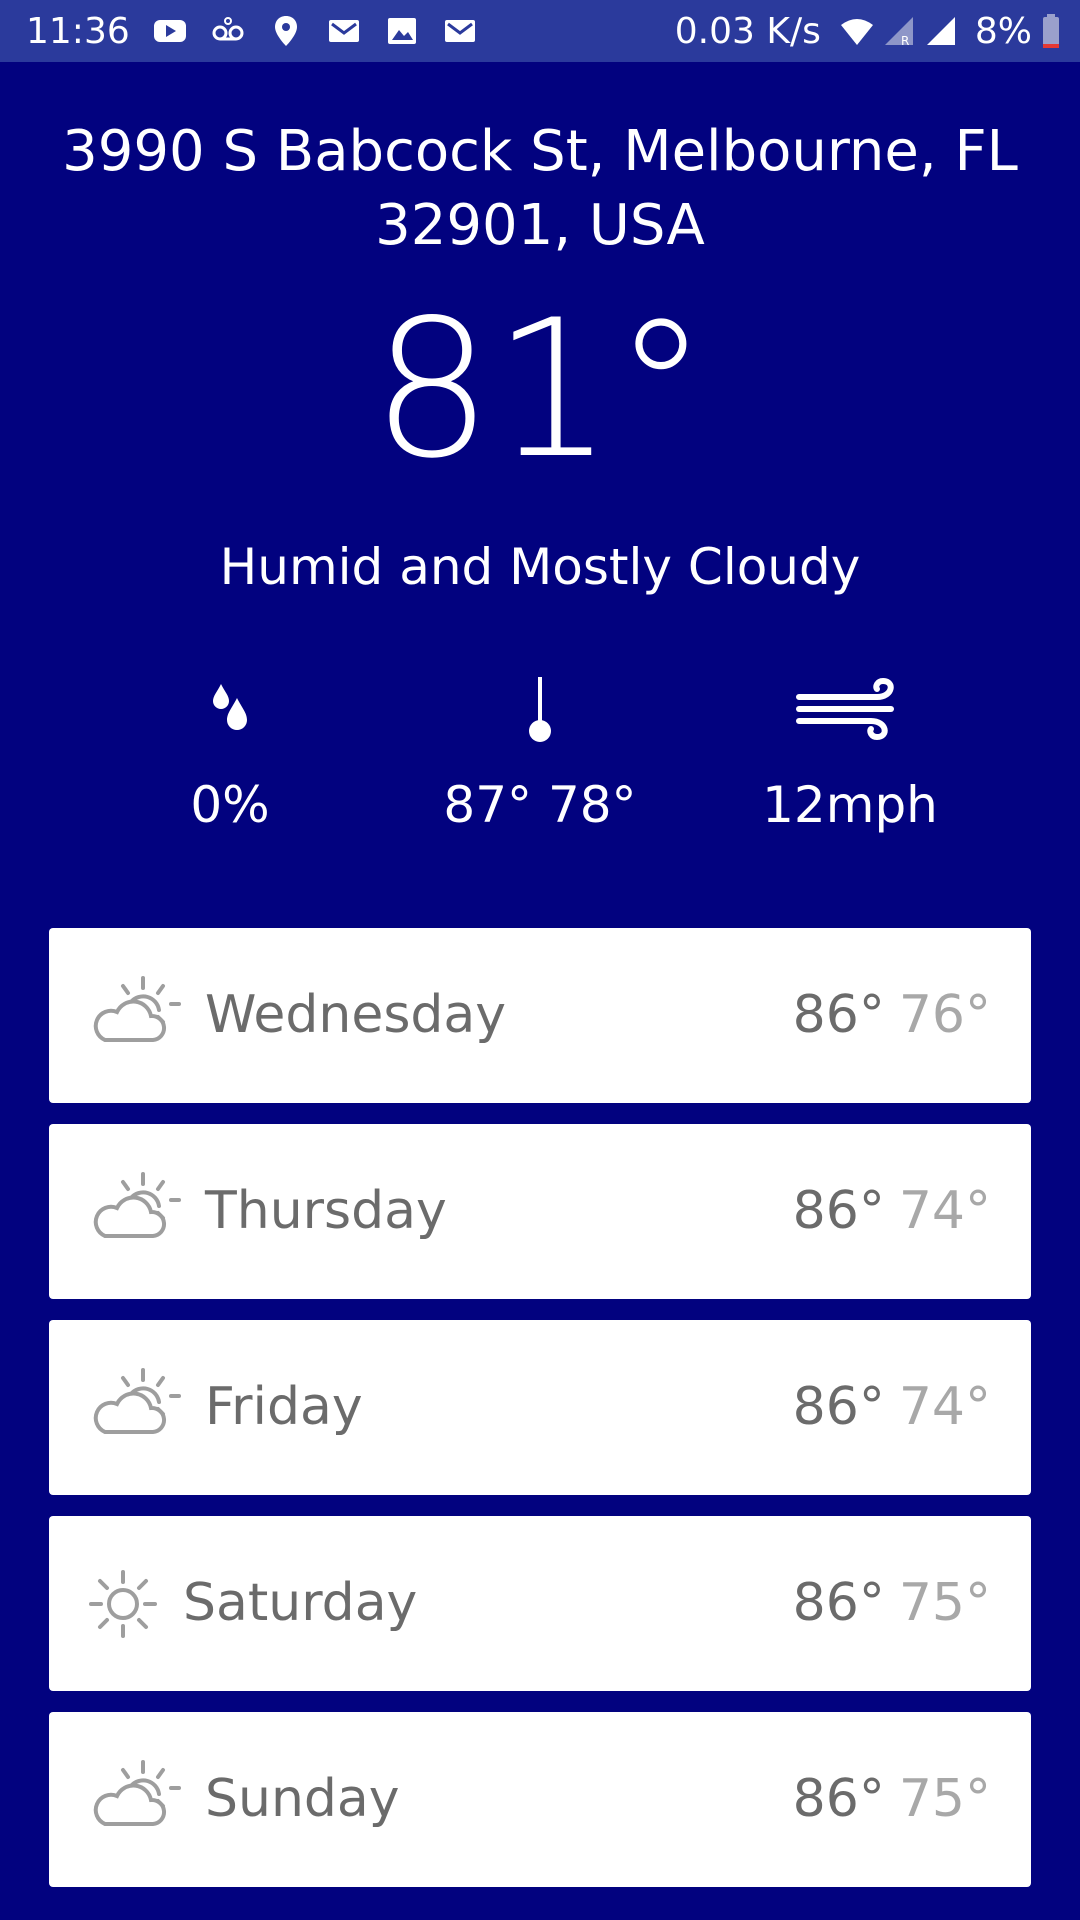 The image size is (1080, 1920). What do you see at coordinates (302, 1799) in the screenshot?
I see `forecast-day-name: Sunday` at bounding box center [302, 1799].